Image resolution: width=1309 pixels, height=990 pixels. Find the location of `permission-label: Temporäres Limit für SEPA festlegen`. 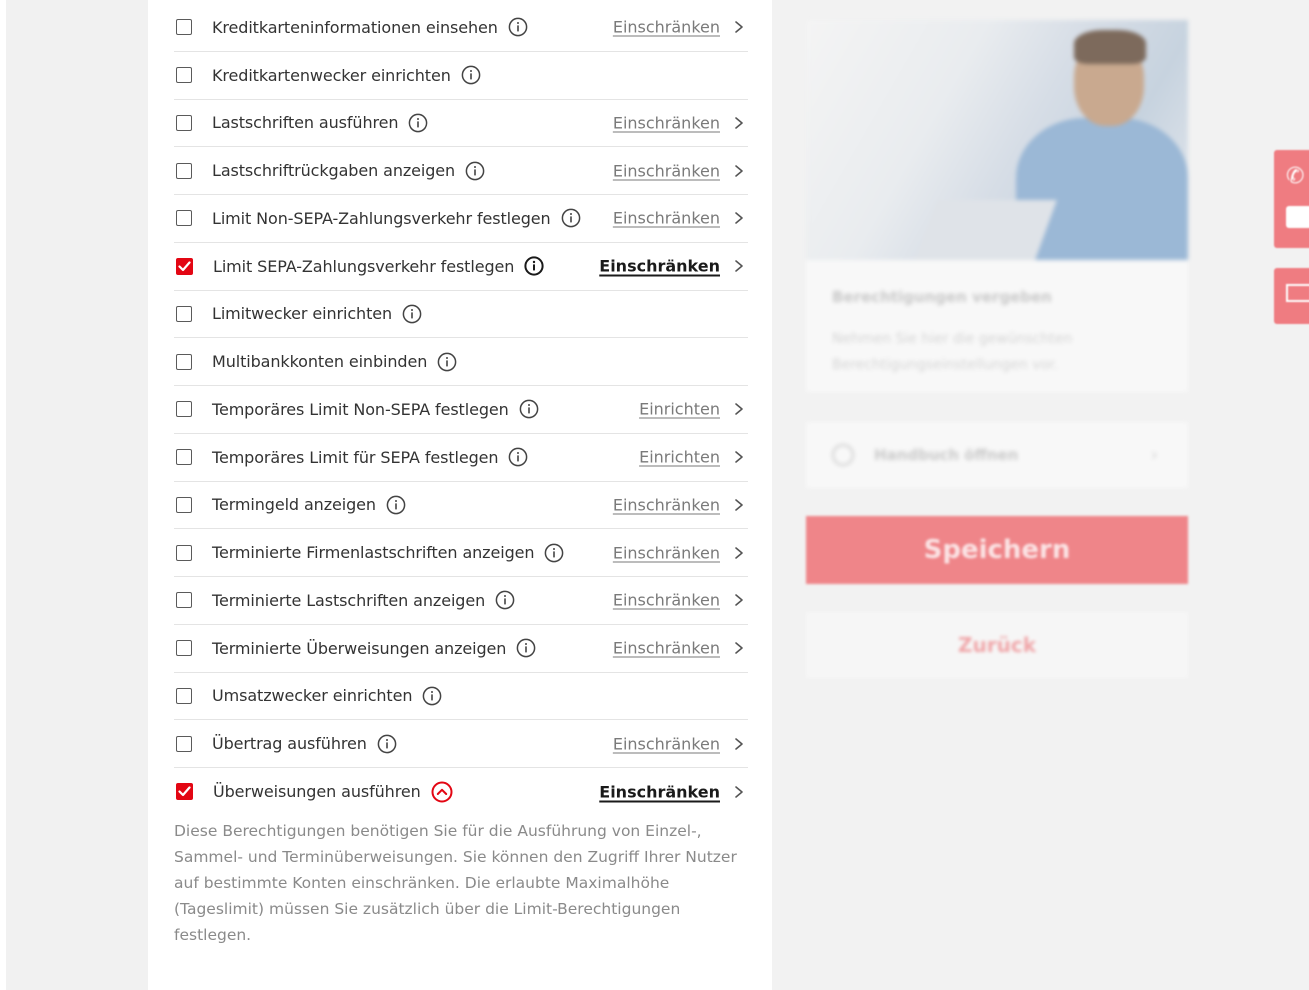

permission-label: Temporäres Limit für SEPA festlegen is located at coordinates (355, 457).